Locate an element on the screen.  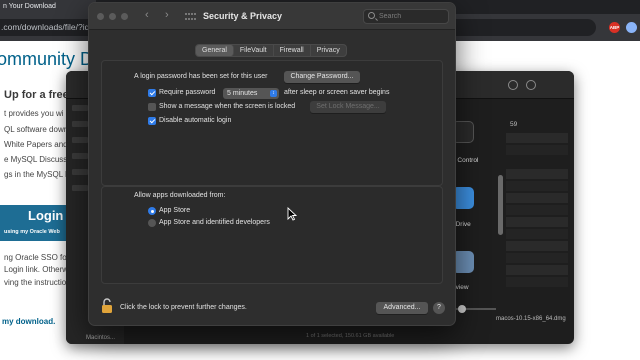
search-field is located at coordinates (406, 16).